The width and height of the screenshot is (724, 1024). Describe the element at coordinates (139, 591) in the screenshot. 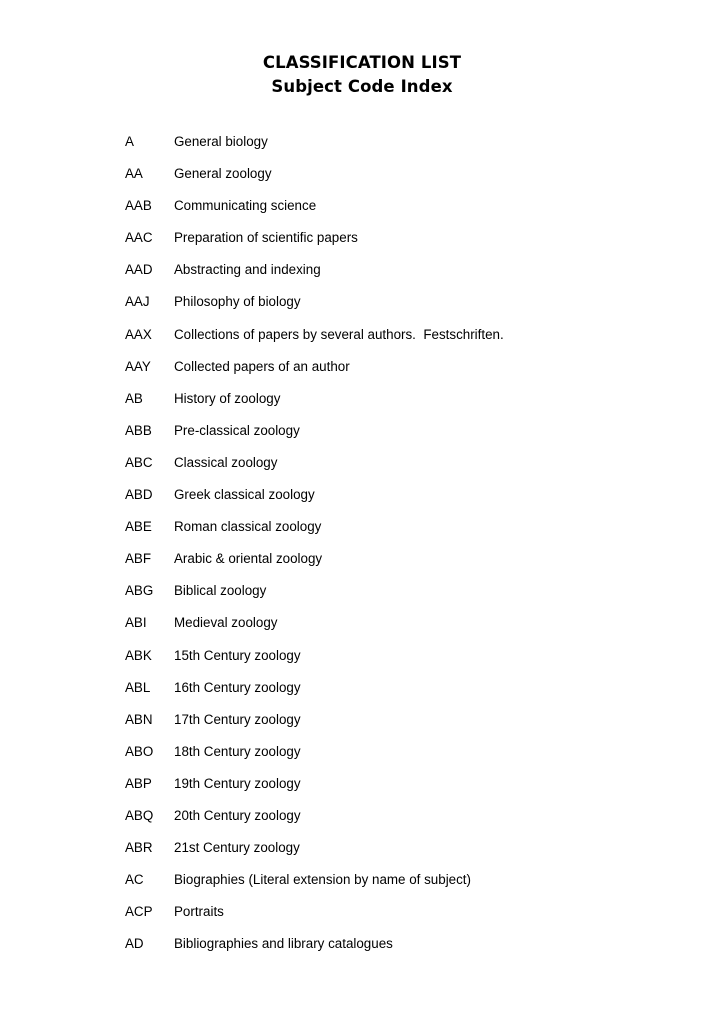

I see `entry-code: ABG` at that location.